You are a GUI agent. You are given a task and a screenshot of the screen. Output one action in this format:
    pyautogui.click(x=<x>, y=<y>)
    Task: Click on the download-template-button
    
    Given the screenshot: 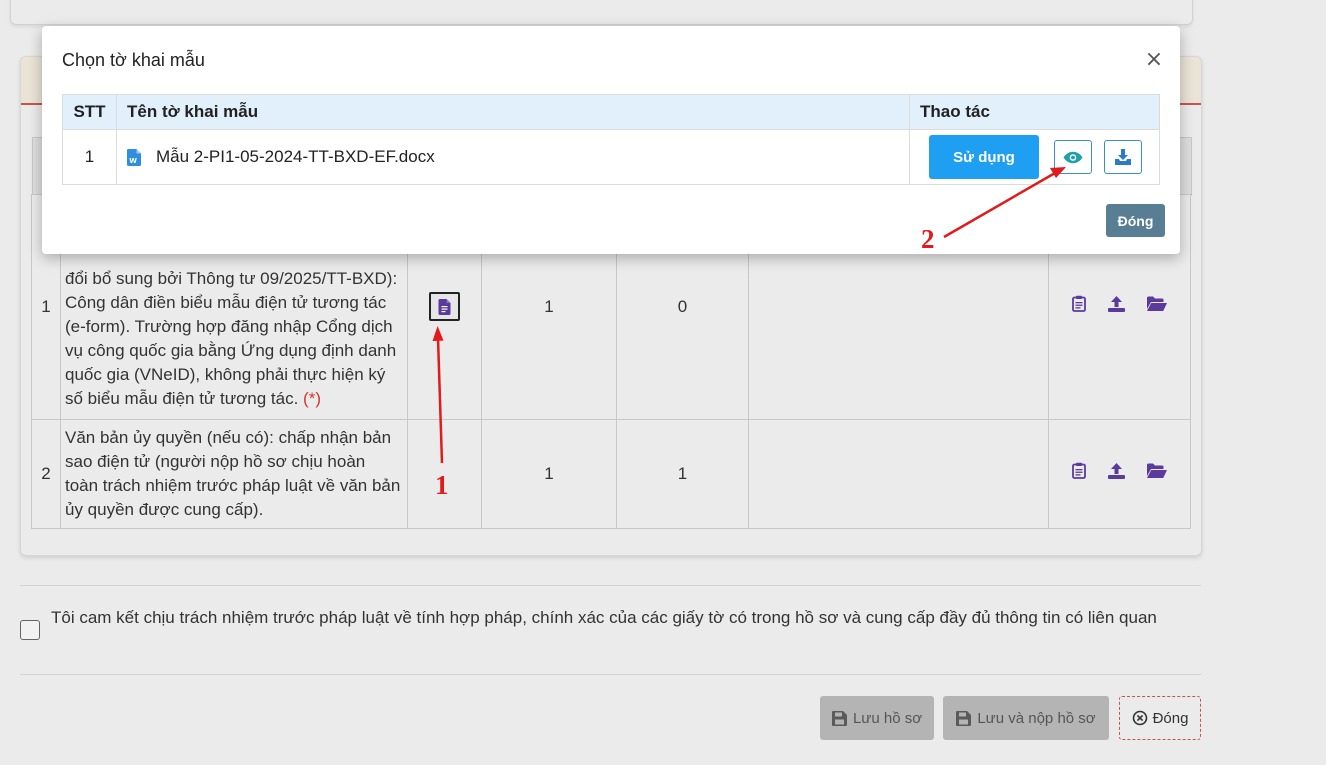 What is the action you would take?
    pyautogui.click(x=1123, y=157)
    